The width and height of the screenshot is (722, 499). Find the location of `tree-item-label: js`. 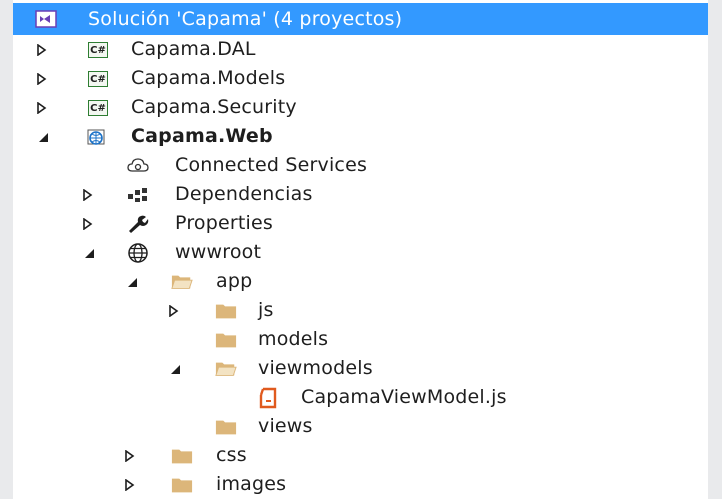

tree-item-label: js is located at coordinates (266, 310).